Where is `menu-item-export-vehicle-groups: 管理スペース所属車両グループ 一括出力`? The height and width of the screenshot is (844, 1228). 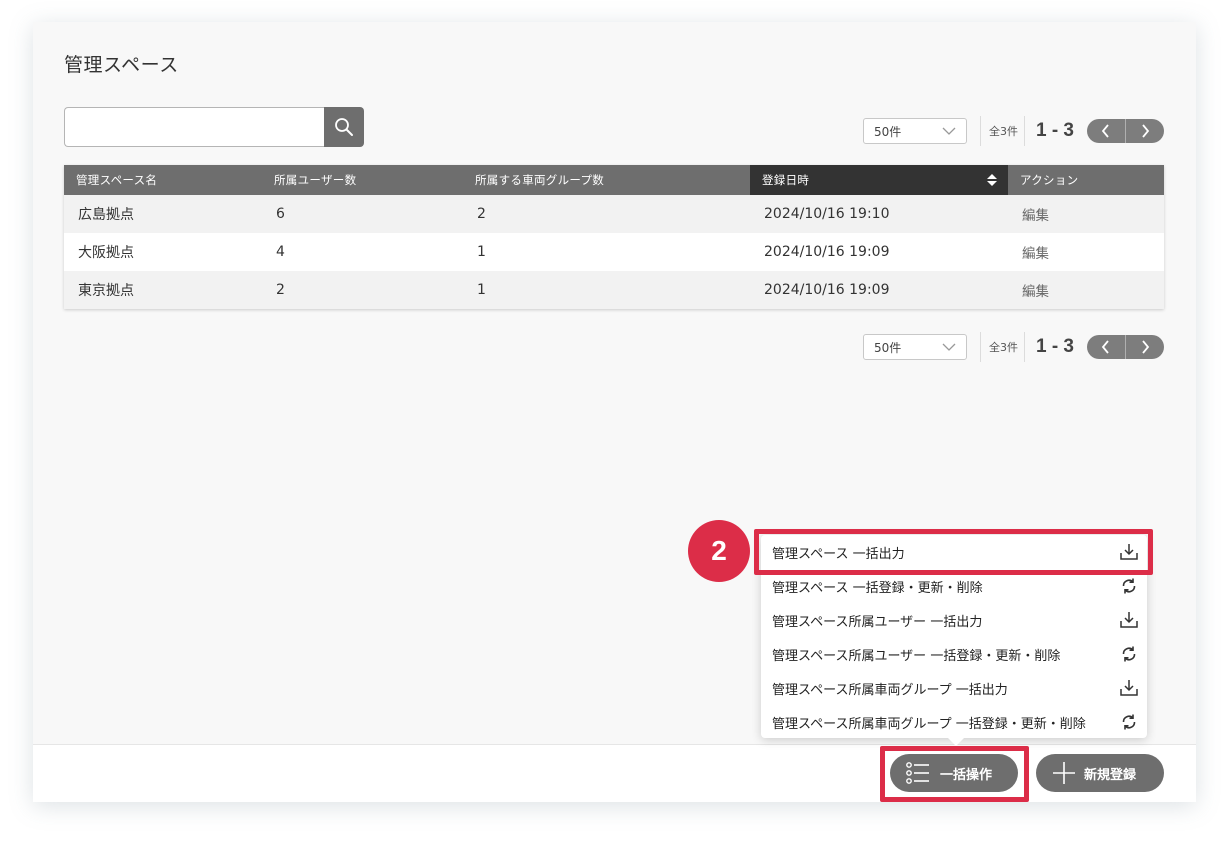 menu-item-export-vehicle-groups: 管理スペース所属車両グループ 一括出力 is located at coordinates (954, 688).